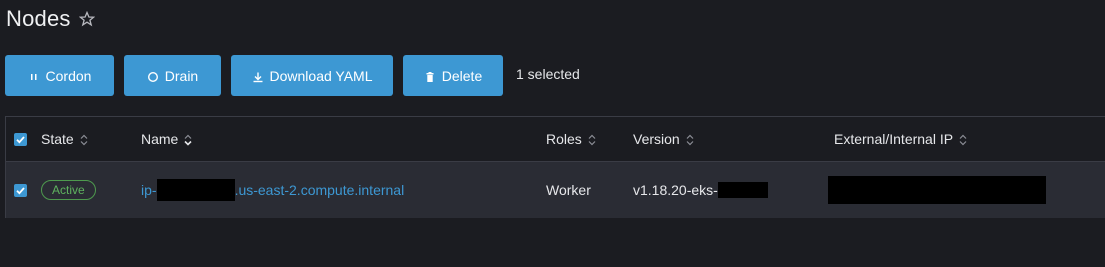 The image size is (1105, 267). I want to click on column-header-name: Name, so click(166, 139).